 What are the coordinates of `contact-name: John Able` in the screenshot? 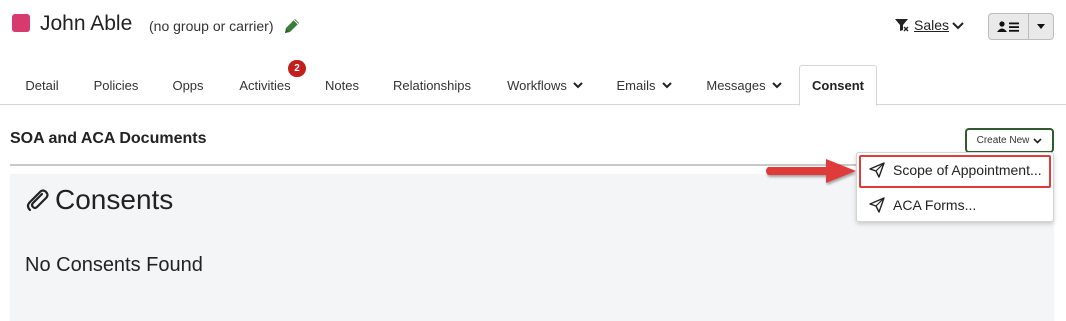 It's located at (86, 23).